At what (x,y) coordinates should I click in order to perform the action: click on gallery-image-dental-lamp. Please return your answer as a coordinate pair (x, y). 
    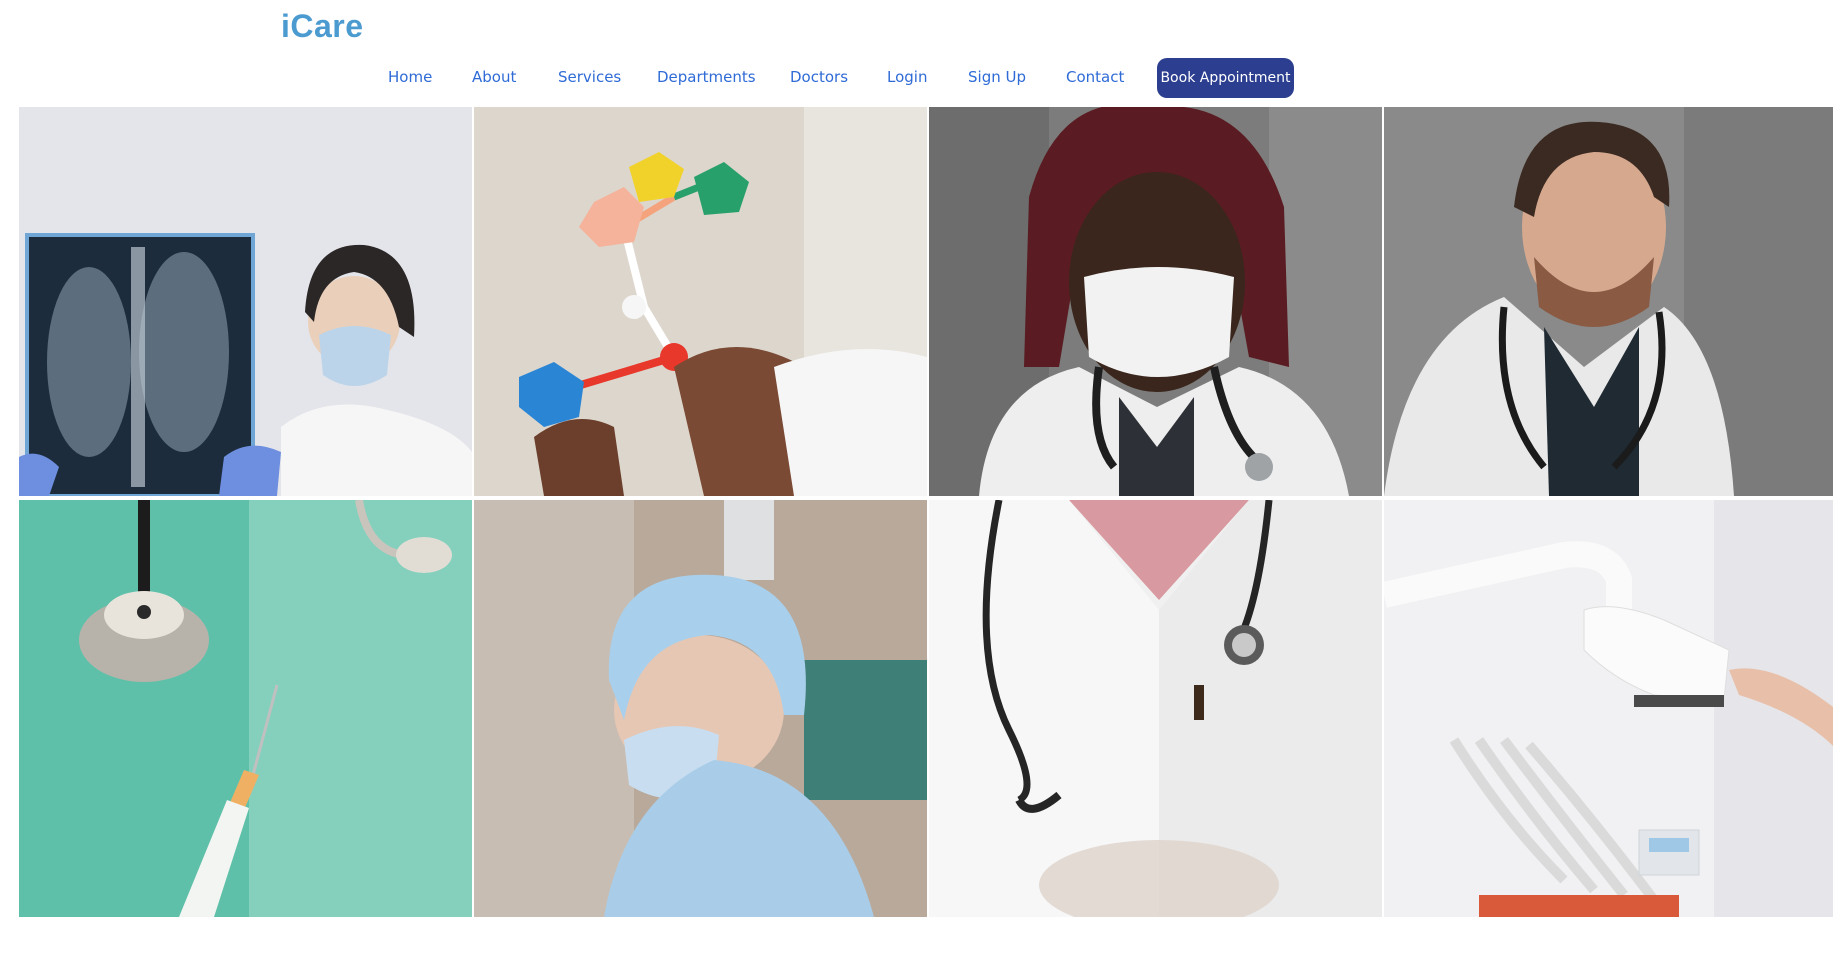
    Looking at the image, I should click on (1608, 708).